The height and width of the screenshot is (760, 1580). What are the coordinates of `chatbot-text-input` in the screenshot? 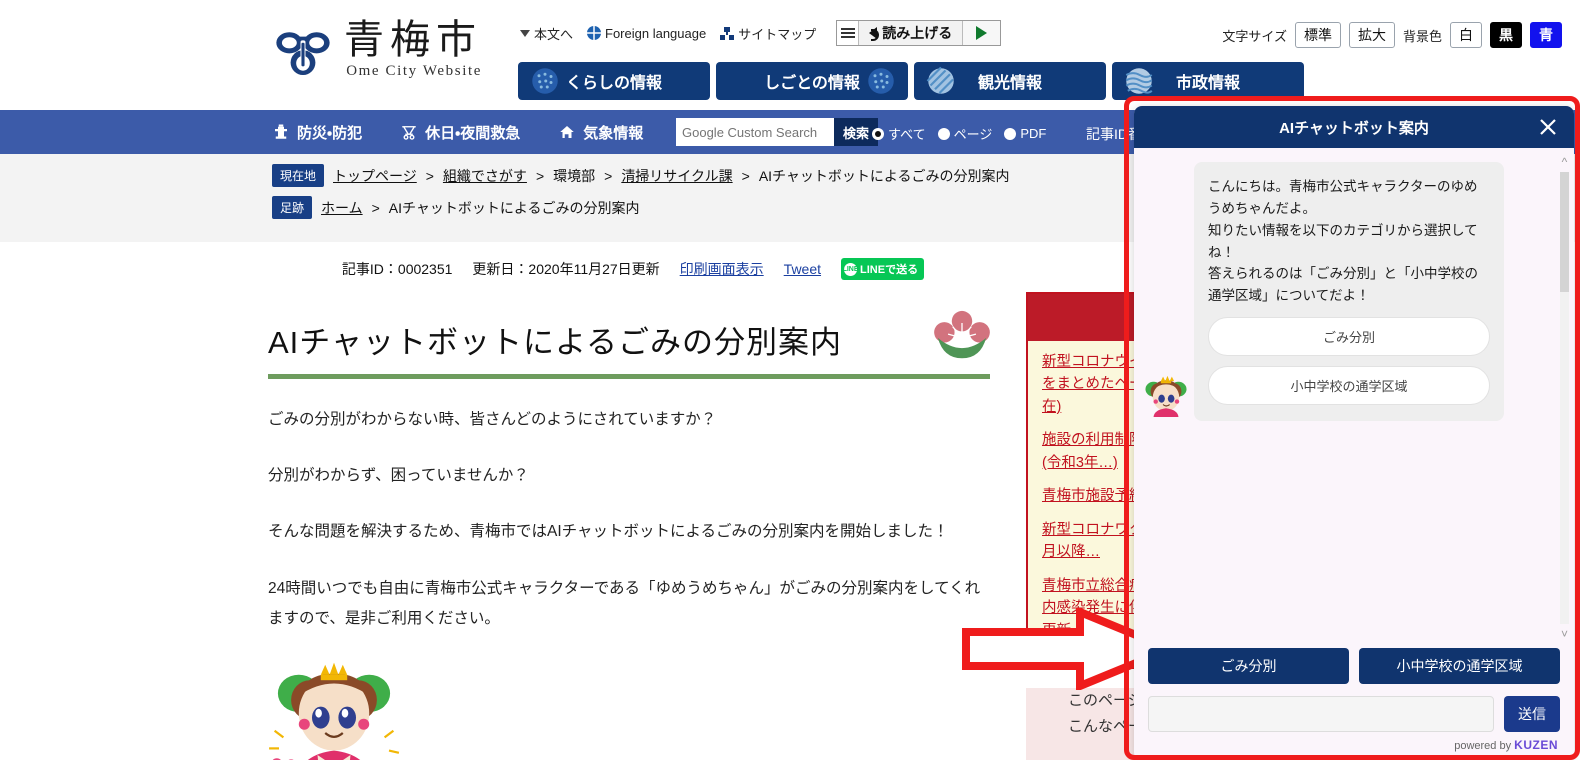 It's located at (1321, 714).